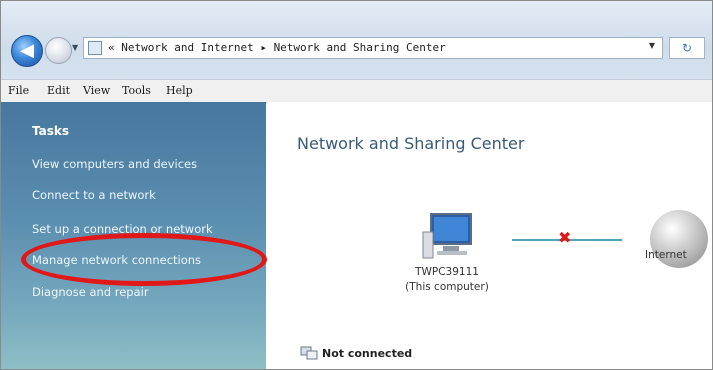 Image resolution: width=713 pixels, height=370 pixels. Describe the element at coordinates (652, 45) in the screenshot. I see `address-dropdown-icon: ▼` at that location.